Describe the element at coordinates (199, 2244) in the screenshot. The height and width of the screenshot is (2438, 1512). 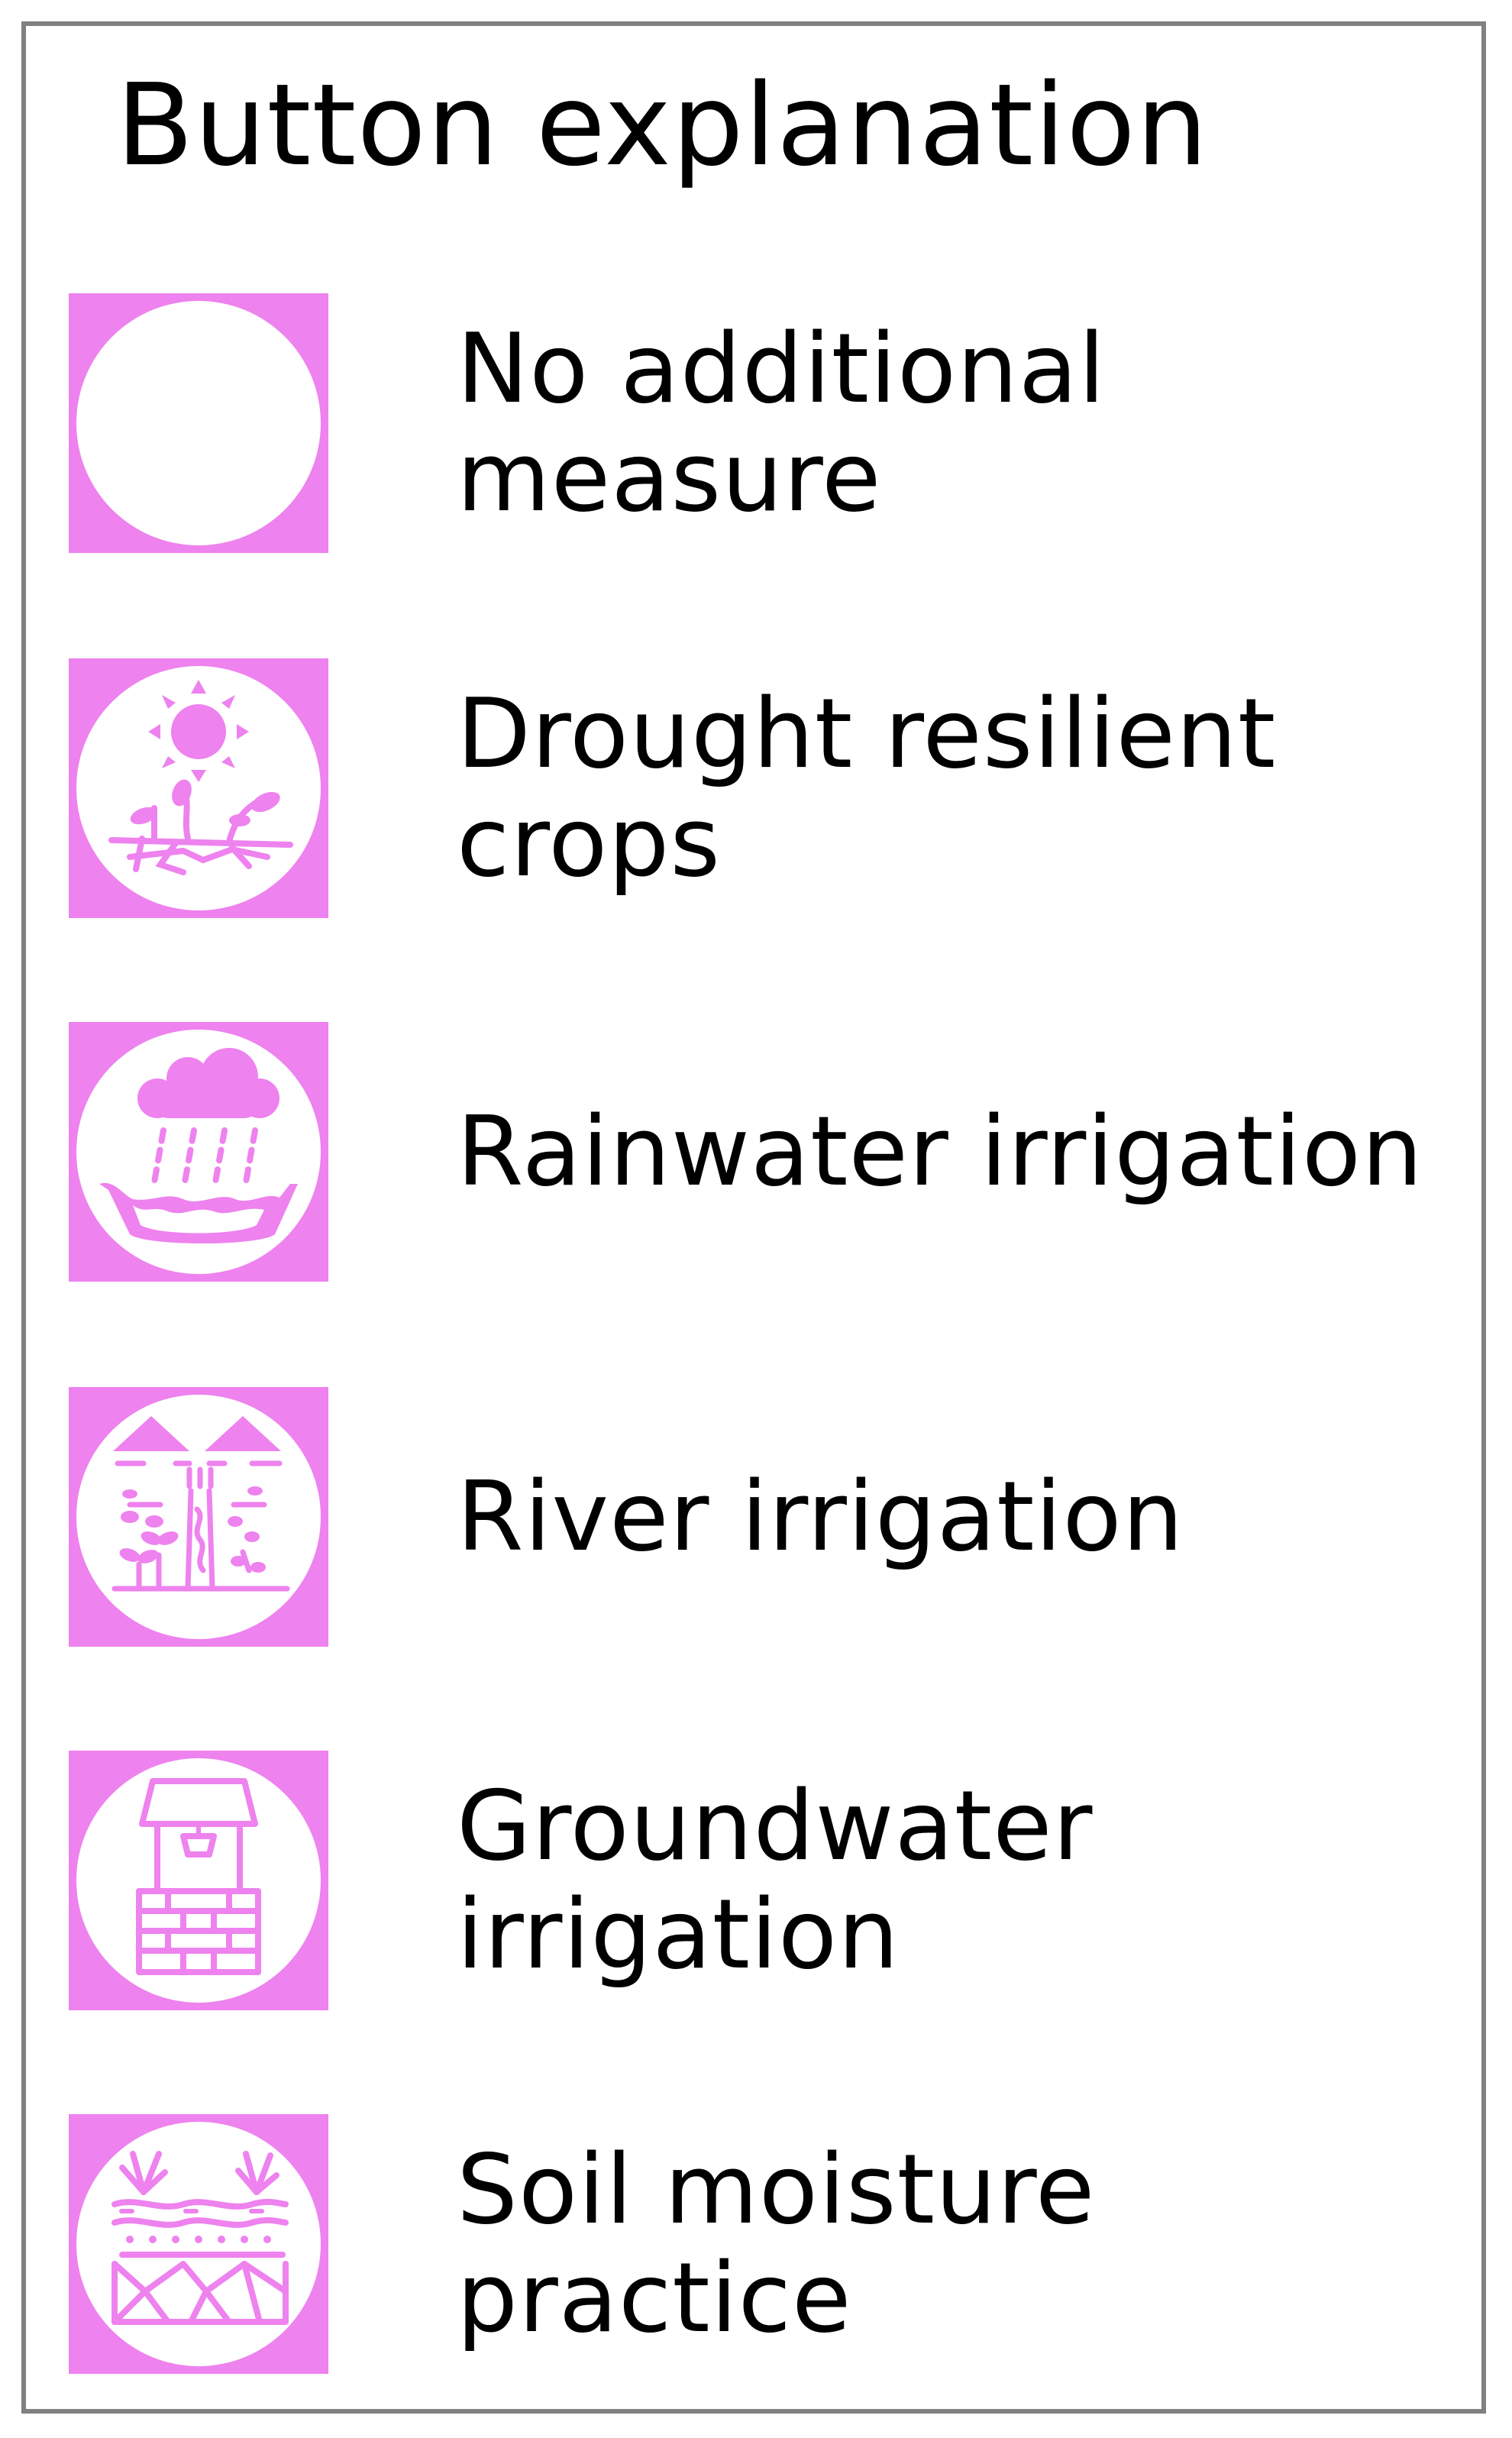
I see `soil-layers-plants-icon` at that location.